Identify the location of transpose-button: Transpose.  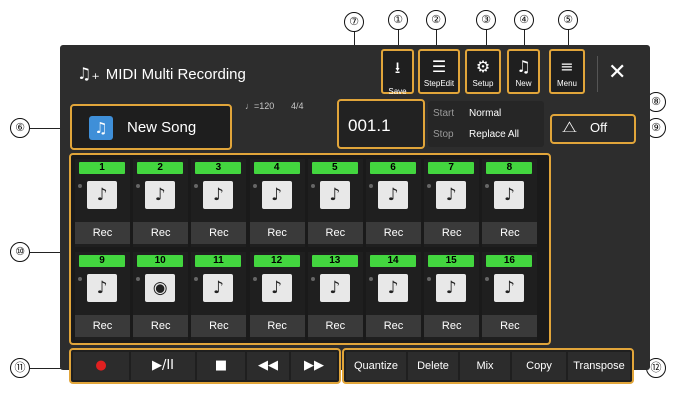
(599, 366).